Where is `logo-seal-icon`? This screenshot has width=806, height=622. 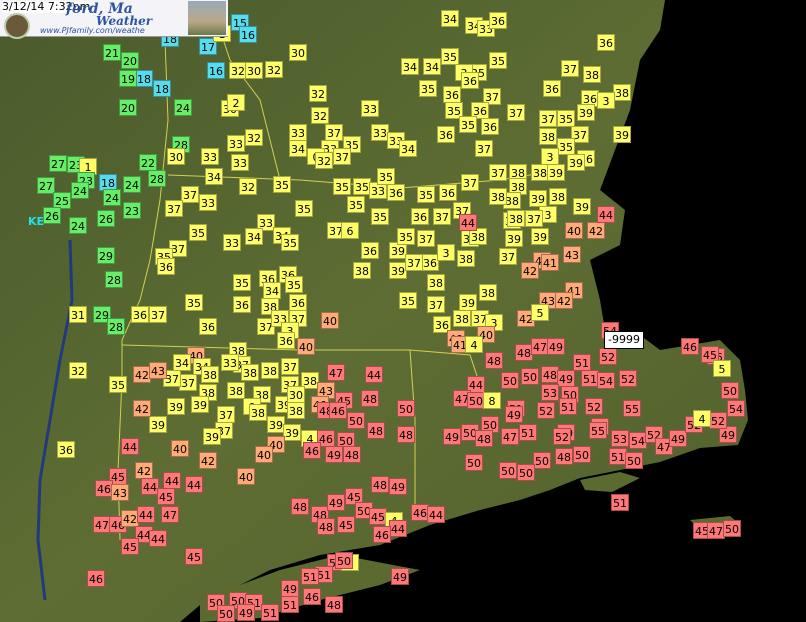 logo-seal-icon is located at coordinates (17, 26).